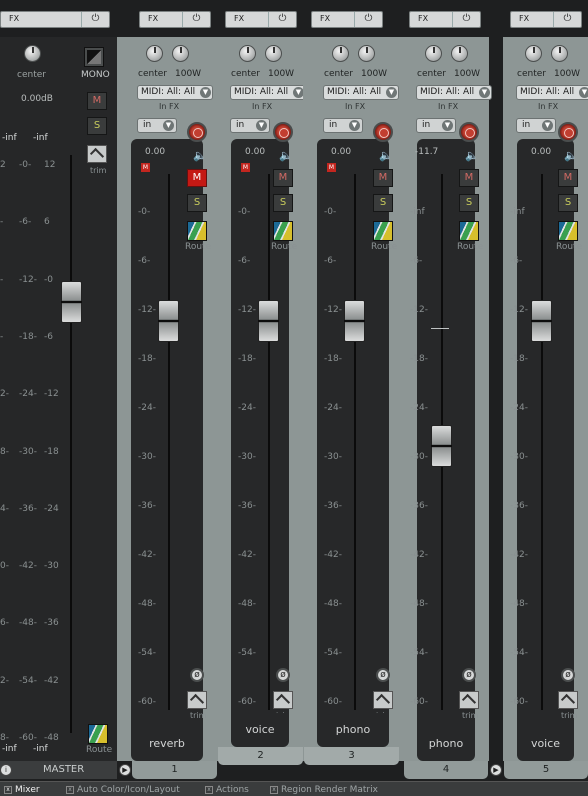 This screenshot has width=588, height=796. I want to click on track-number-tab: 4, so click(446, 770).